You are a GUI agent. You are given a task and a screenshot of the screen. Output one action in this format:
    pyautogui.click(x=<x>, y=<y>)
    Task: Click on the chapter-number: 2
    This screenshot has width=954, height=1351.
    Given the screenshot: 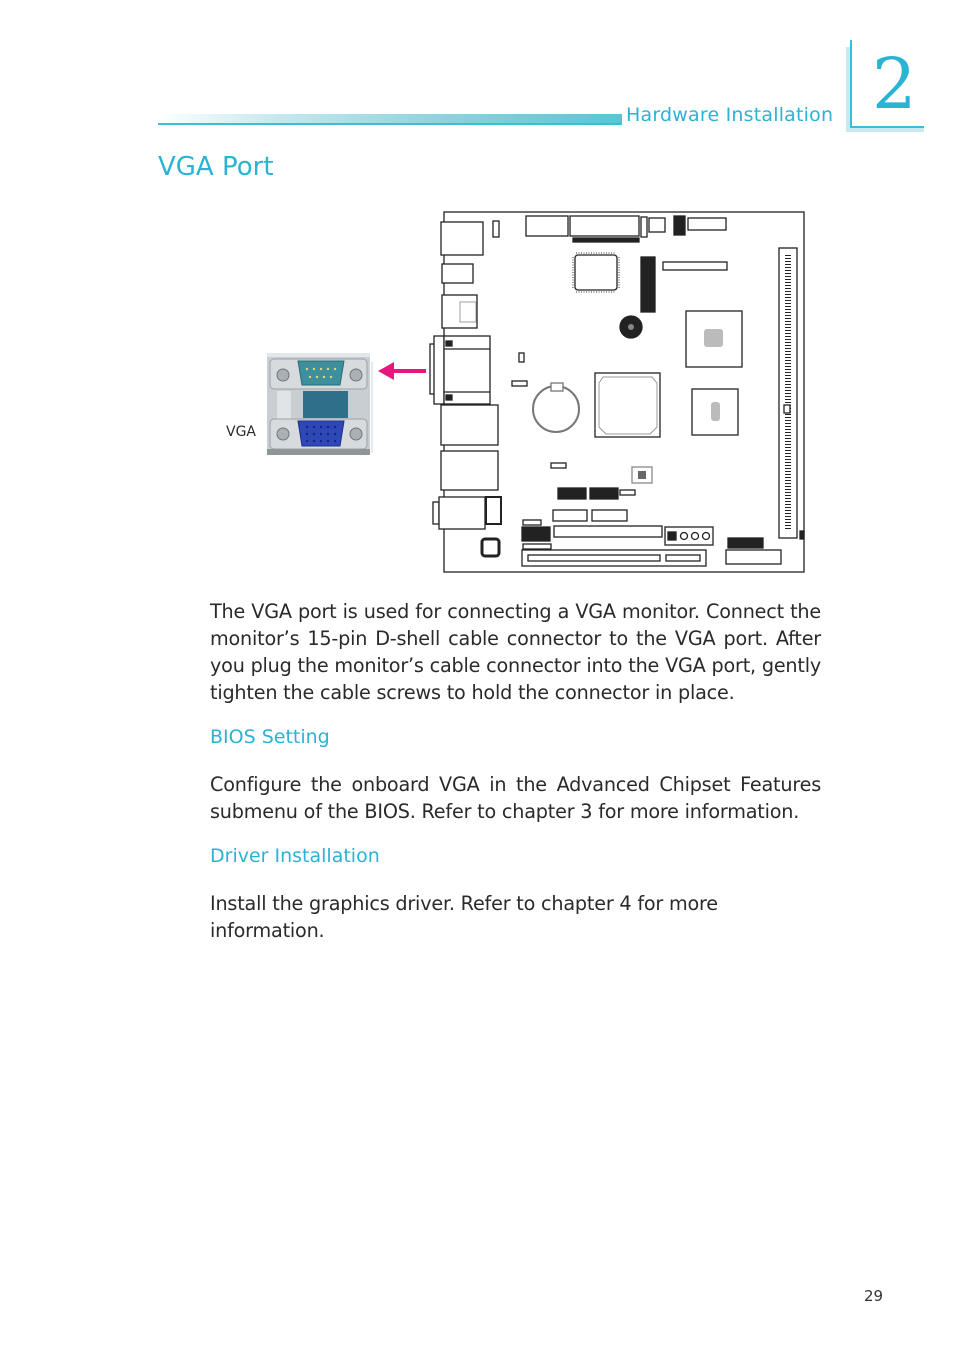 What is the action you would take?
    pyautogui.click(x=894, y=84)
    